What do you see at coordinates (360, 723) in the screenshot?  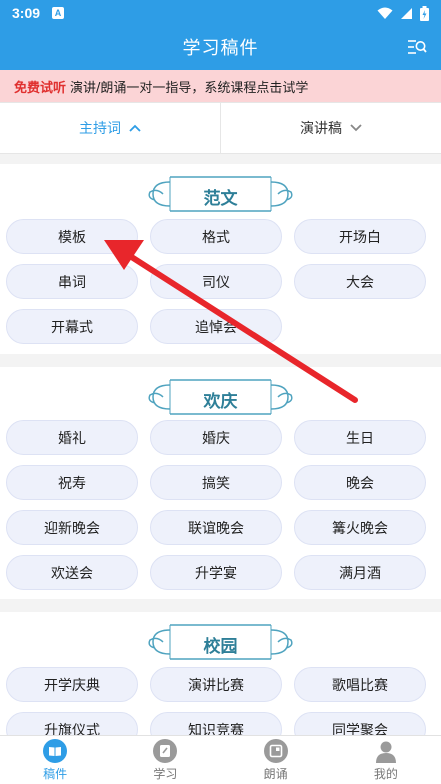 I see `item-class-reunion: 同学聚会` at bounding box center [360, 723].